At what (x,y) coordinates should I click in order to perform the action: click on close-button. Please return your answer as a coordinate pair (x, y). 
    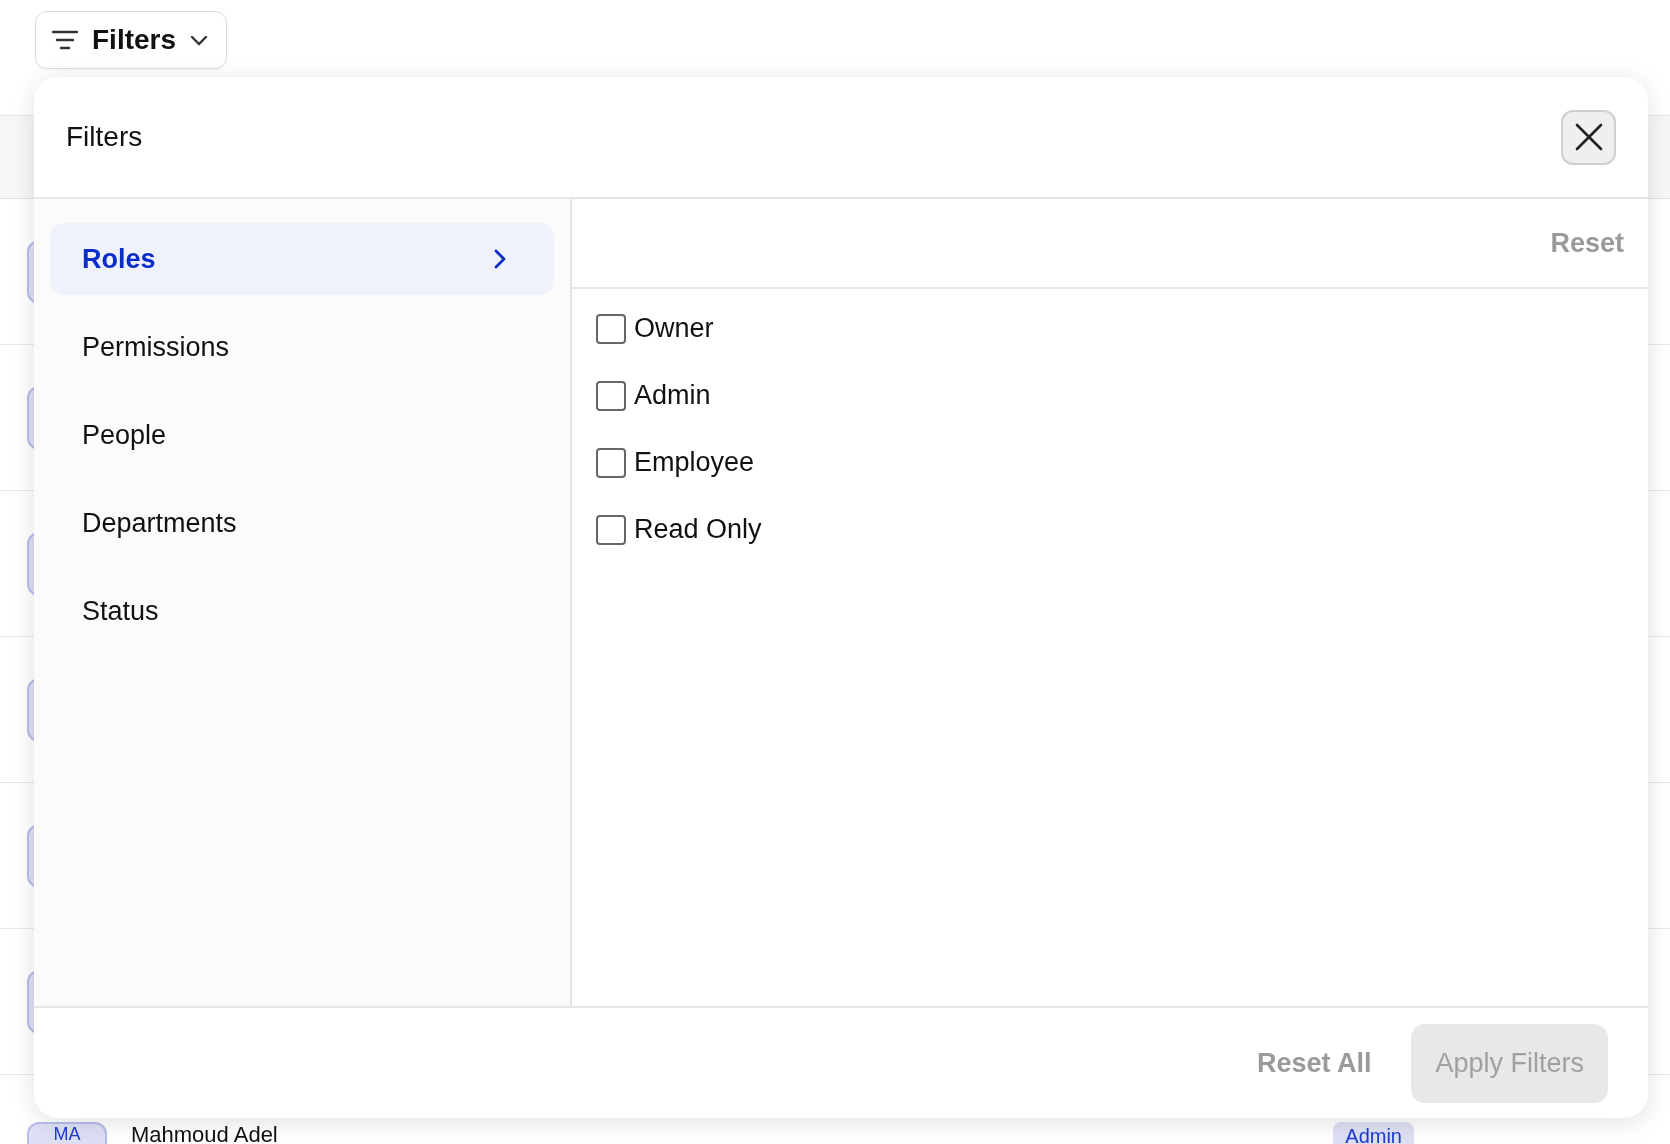
    Looking at the image, I should click on (1588, 137).